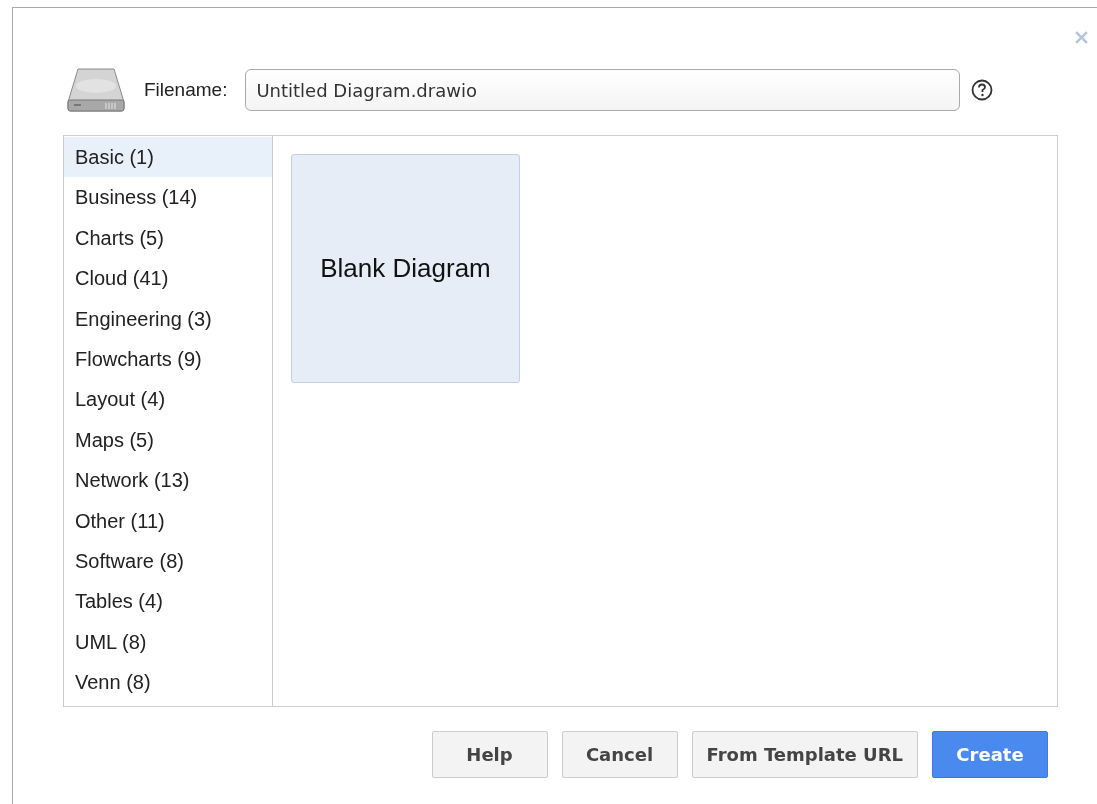 Image resolution: width=1097 pixels, height=804 pixels. What do you see at coordinates (168, 601) in the screenshot?
I see `category-item: Tables (4)` at bounding box center [168, 601].